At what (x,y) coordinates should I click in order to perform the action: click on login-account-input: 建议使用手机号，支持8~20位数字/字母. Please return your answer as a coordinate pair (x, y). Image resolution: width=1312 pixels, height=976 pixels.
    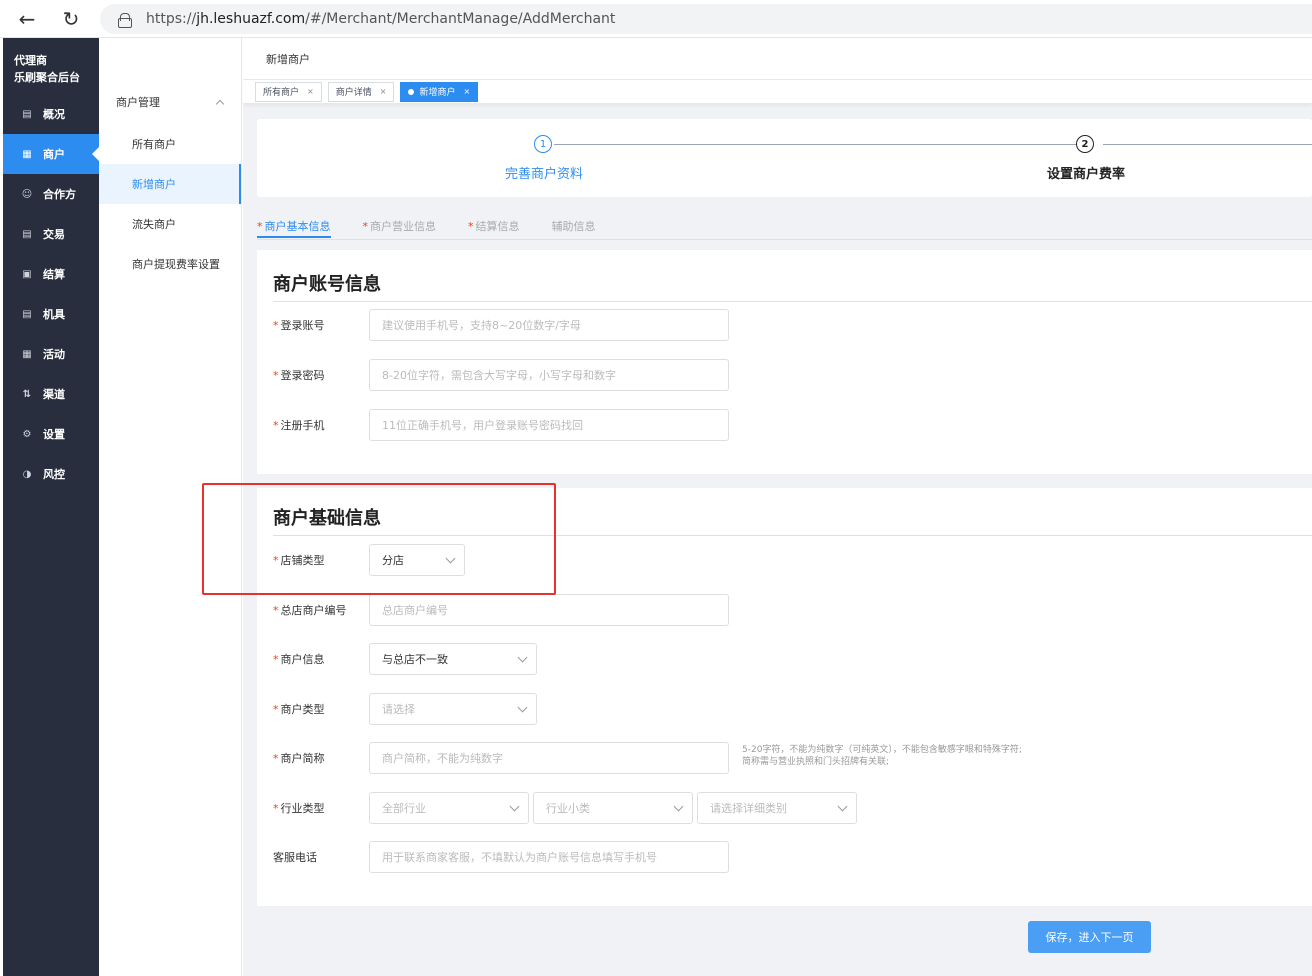
    Looking at the image, I should click on (549, 325).